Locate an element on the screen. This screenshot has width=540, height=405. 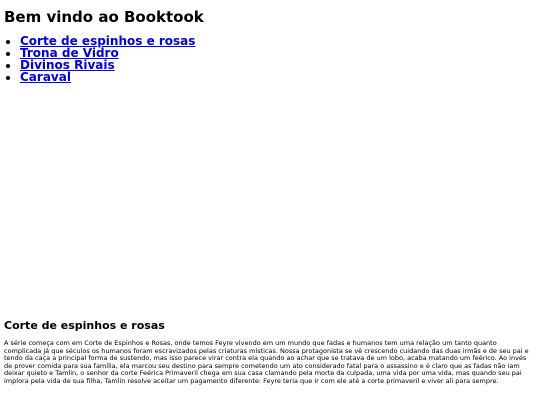
nav-link-caraval: Caraval is located at coordinates (45, 77).